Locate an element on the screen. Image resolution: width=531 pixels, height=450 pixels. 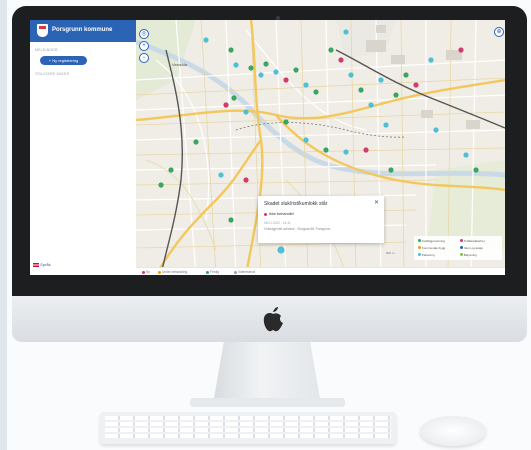
legend-item: Belysning is located at coordinates (468, 255).